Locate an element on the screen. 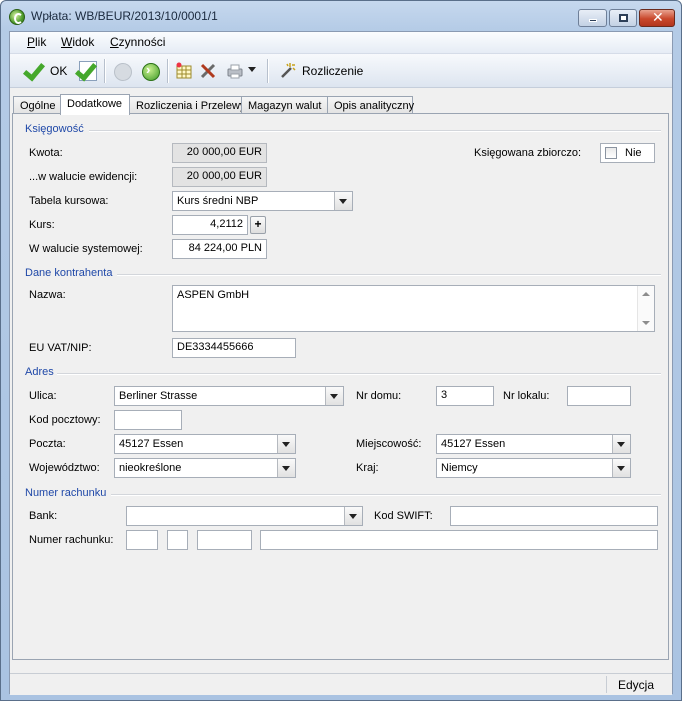 Image resolution: width=682 pixels, height=701 pixels. nr-lokalu-input is located at coordinates (599, 396).